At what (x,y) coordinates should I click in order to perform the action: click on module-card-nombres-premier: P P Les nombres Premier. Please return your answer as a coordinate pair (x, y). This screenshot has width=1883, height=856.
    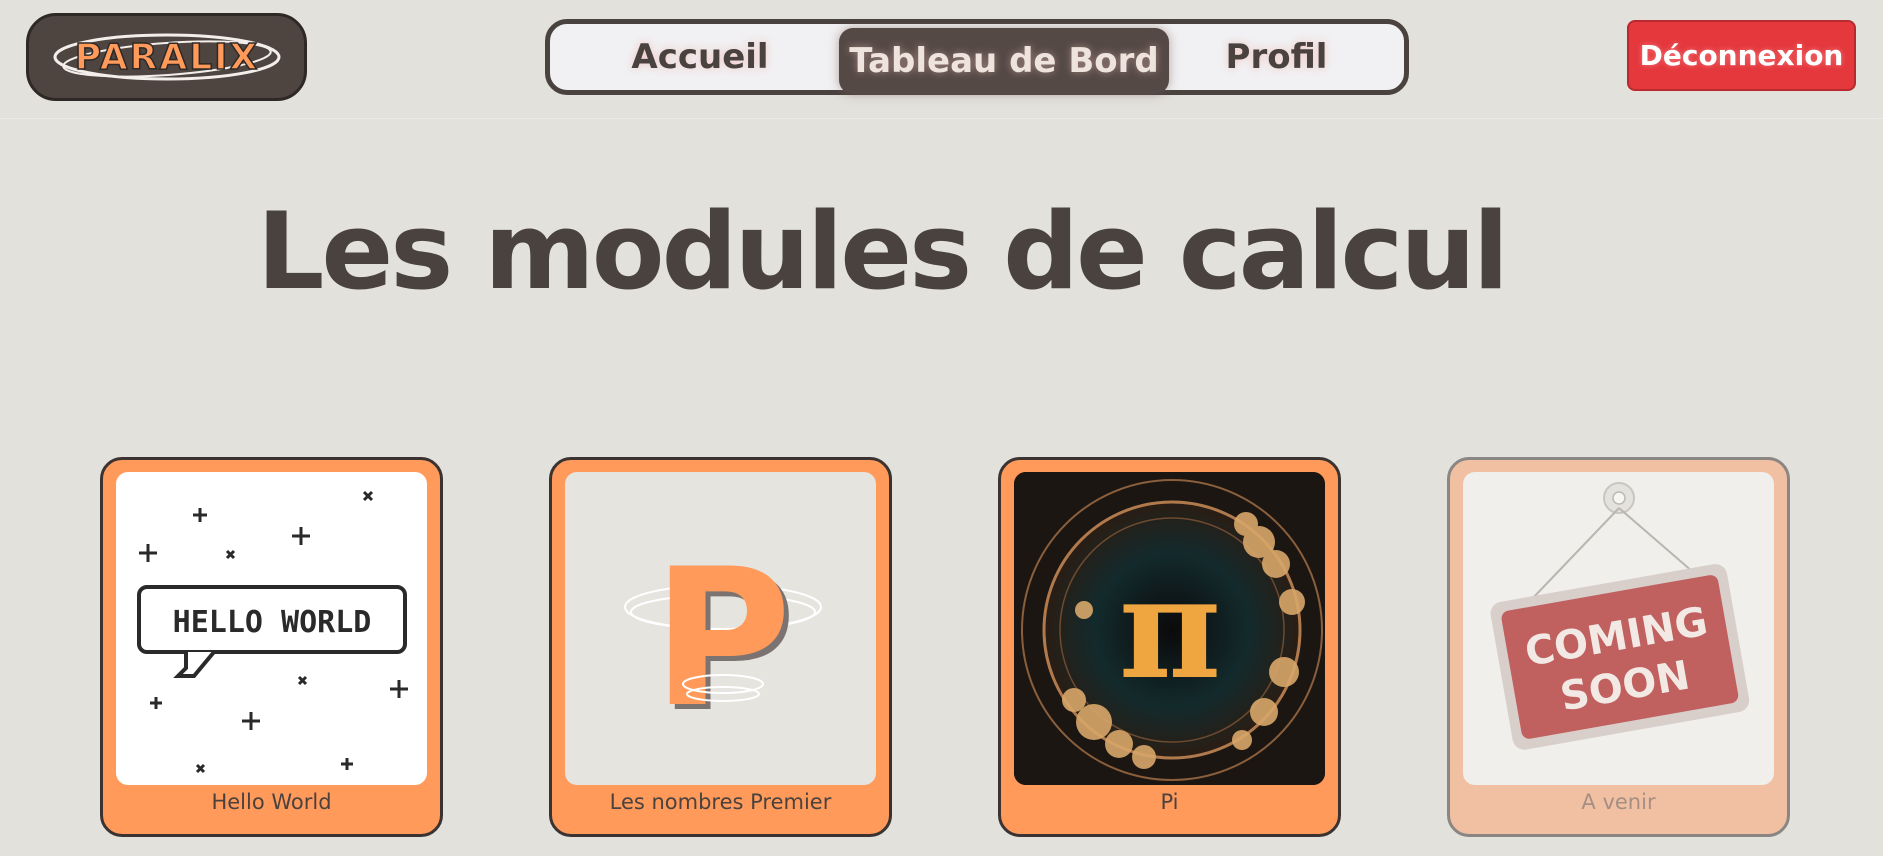
    Looking at the image, I should click on (720, 647).